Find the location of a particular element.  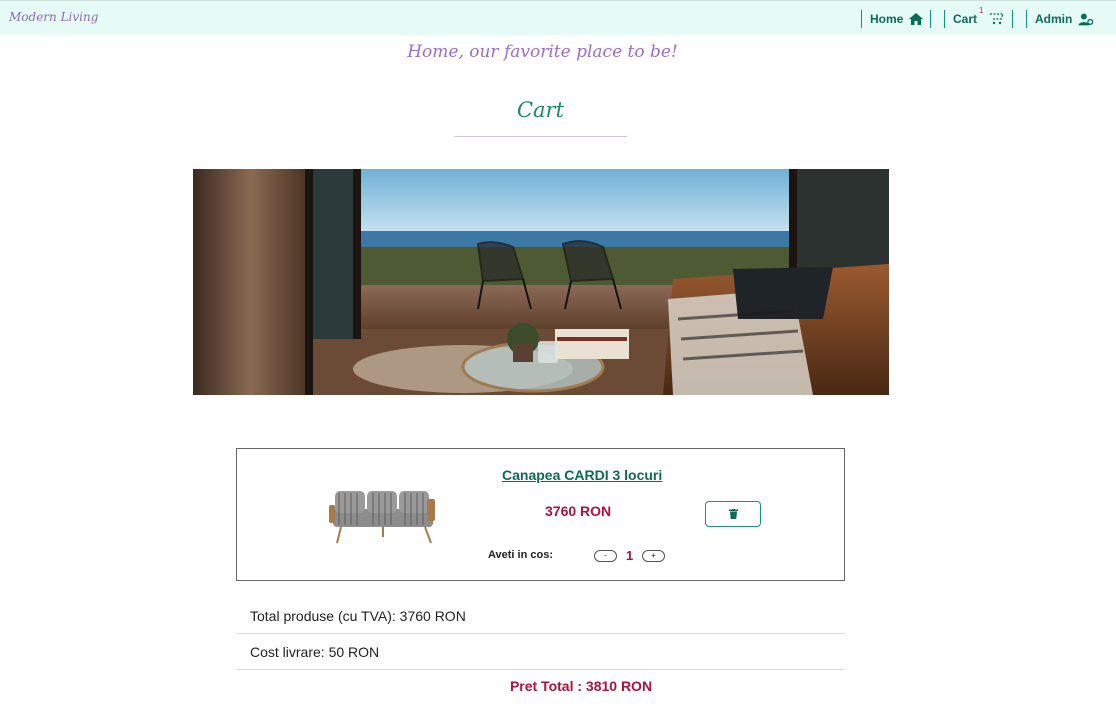

product-price: 3760 RON is located at coordinates (578, 511).